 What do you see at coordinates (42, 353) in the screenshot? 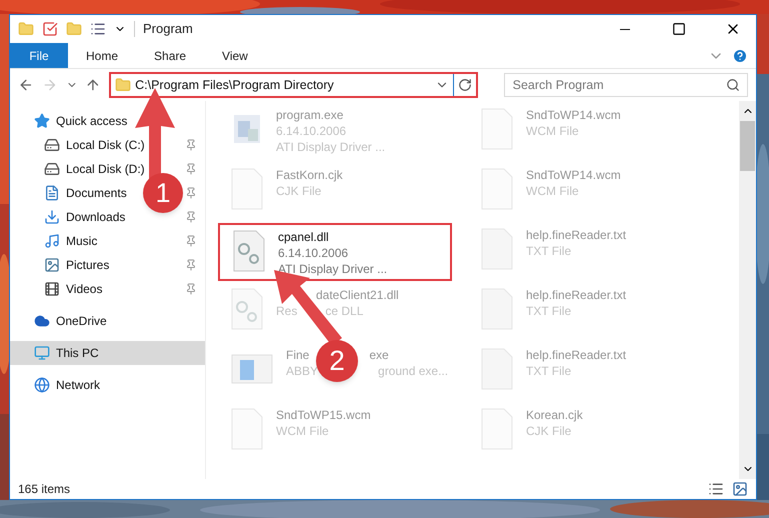
I see `monitor-icon` at bounding box center [42, 353].